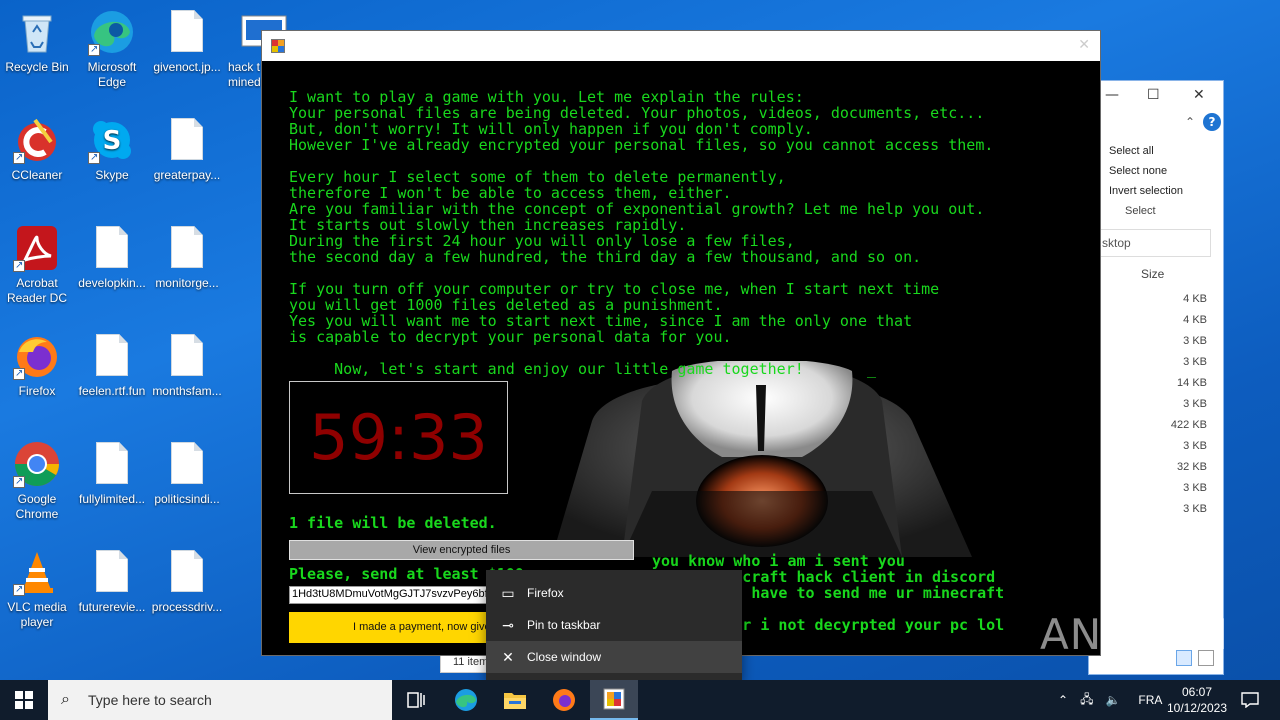 This screenshot has height=720, width=1280. What do you see at coordinates (1192, 467) in the screenshot?
I see `file-size: 32 KB` at bounding box center [1192, 467].